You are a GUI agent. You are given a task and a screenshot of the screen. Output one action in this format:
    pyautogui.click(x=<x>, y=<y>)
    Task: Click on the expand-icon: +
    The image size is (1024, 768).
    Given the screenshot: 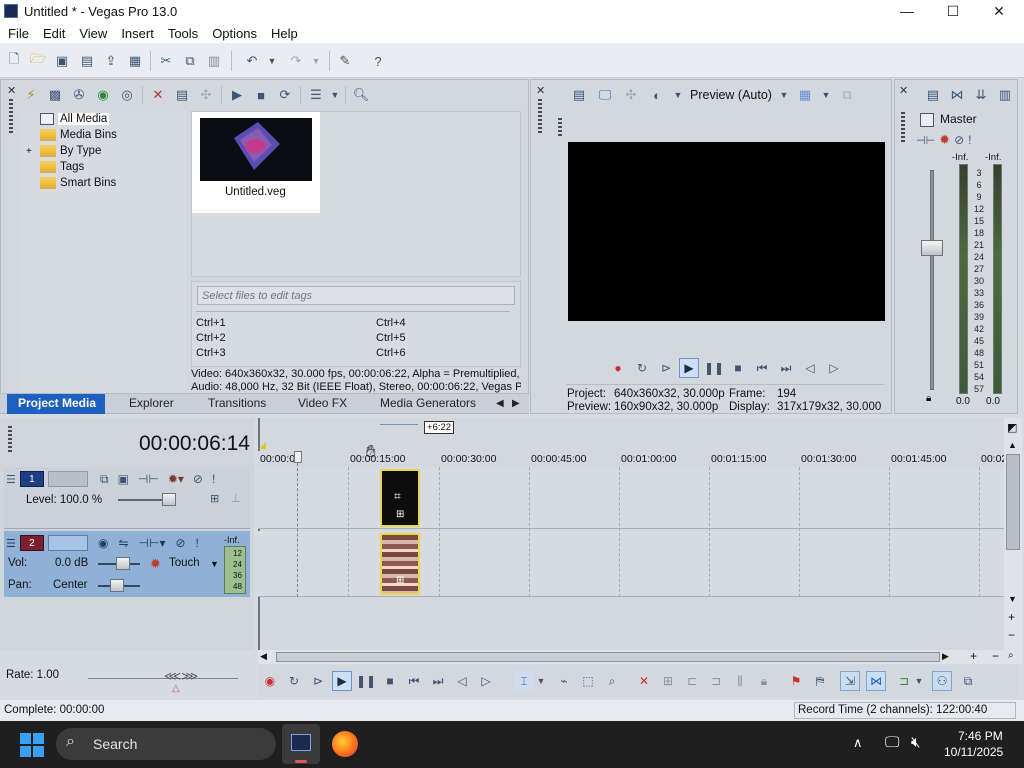 What is the action you would take?
    pyautogui.click(x=29, y=151)
    